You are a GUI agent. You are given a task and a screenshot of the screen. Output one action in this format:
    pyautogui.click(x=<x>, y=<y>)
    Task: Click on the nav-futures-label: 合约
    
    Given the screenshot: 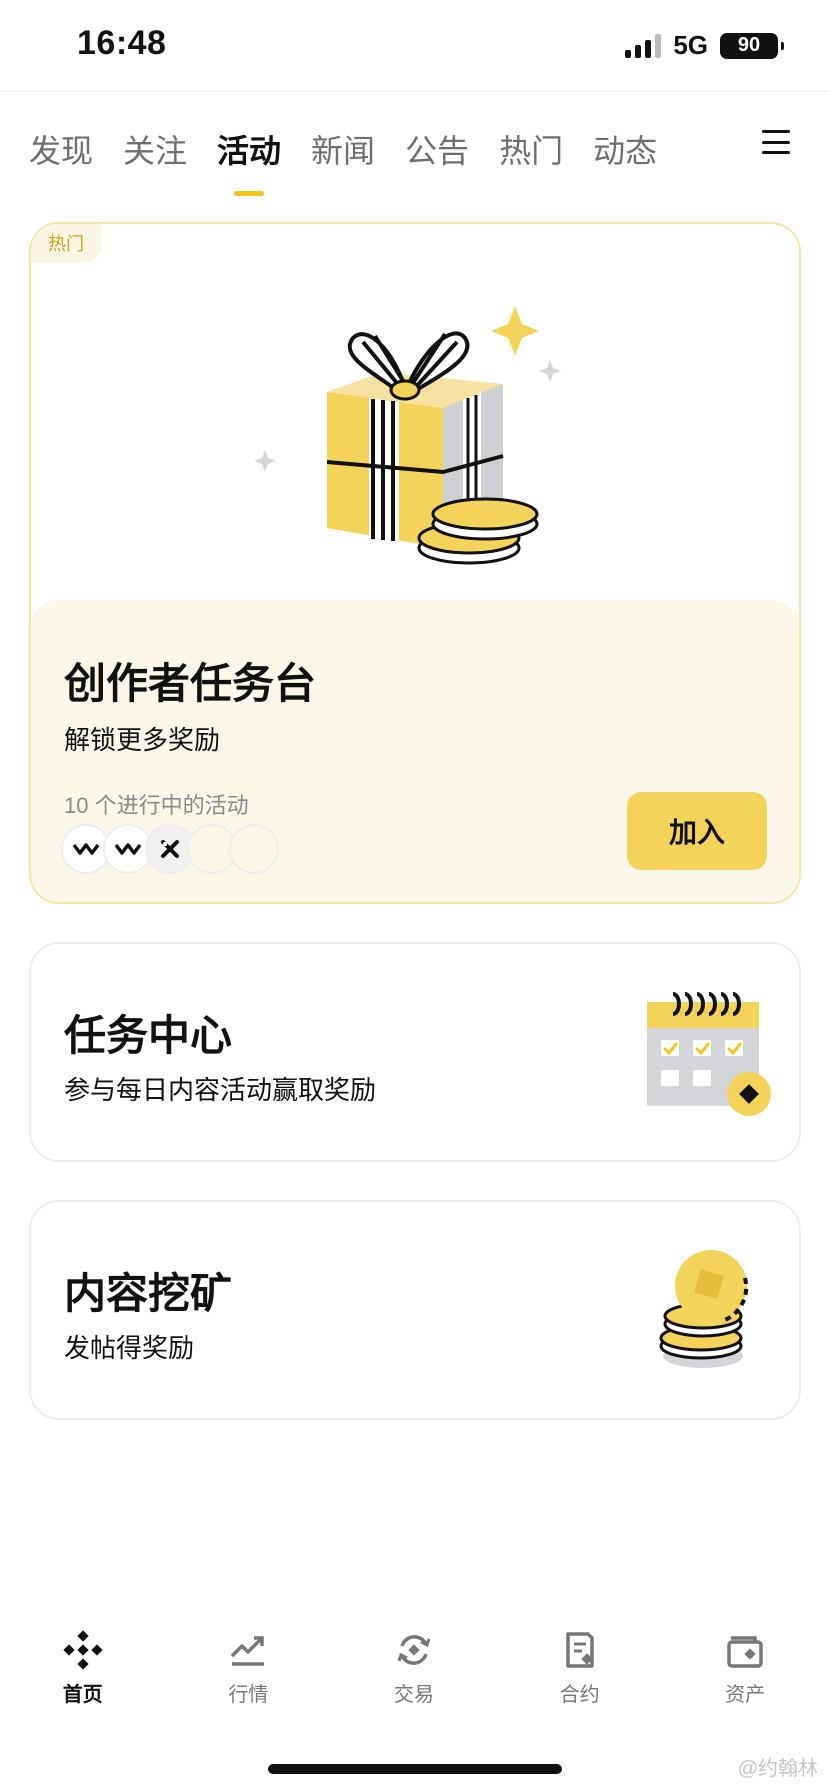 What is the action you would take?
    pyautogui.click(x=579, y=1695)
    